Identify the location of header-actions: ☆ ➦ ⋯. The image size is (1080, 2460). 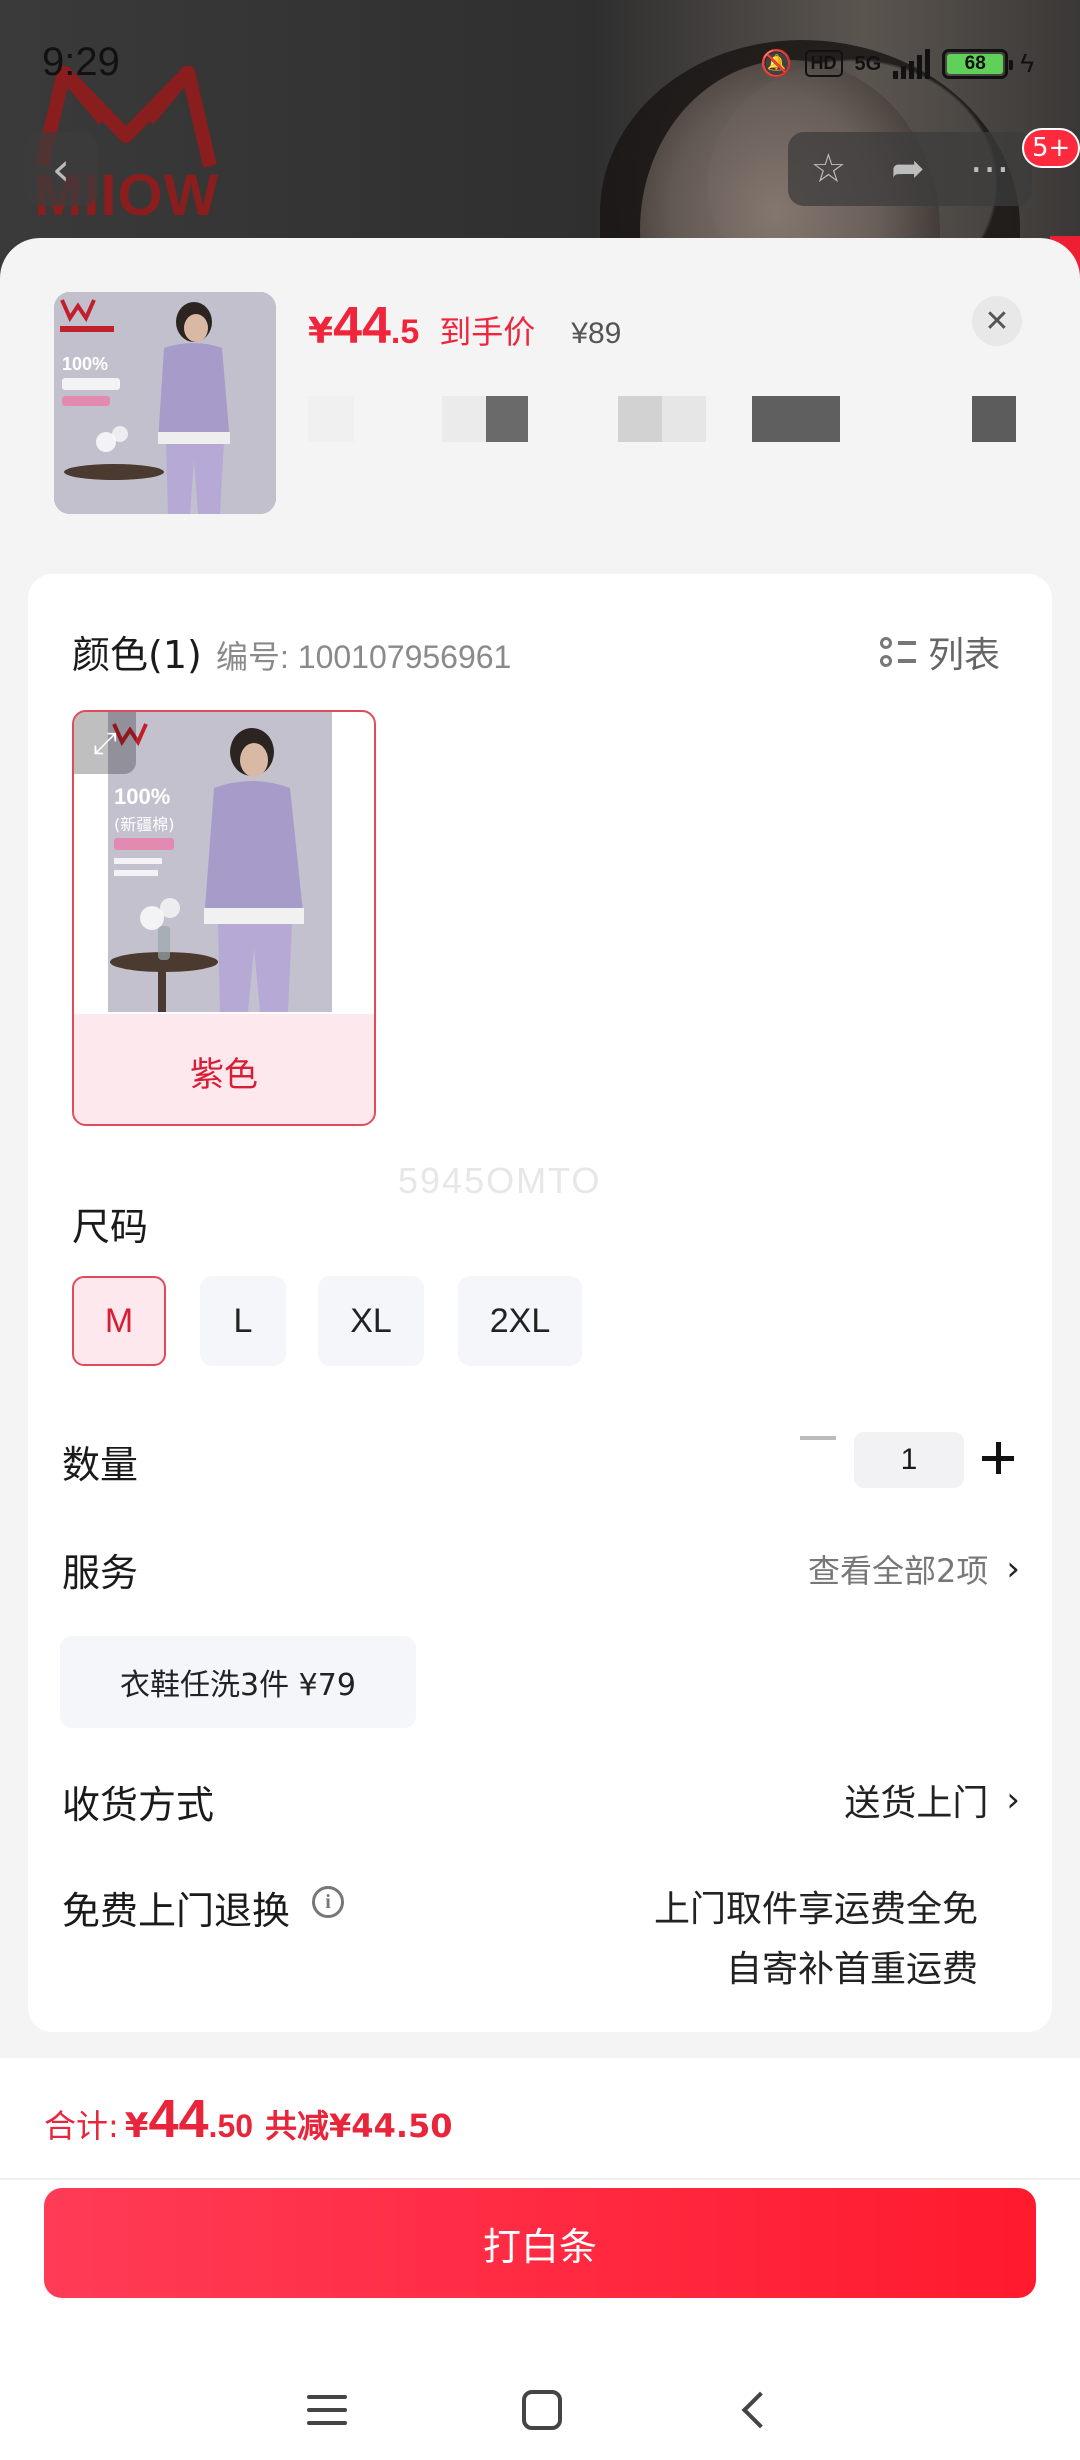
(910, 169).